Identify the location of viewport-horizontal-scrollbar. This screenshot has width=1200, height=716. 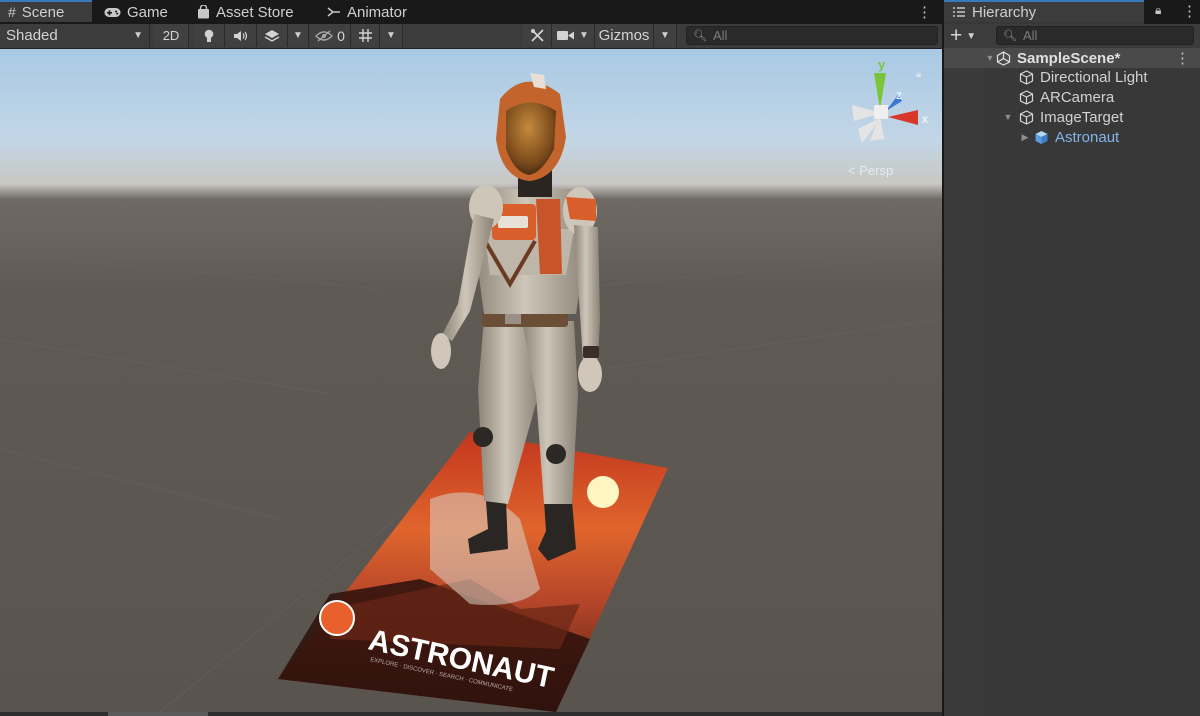
(471, 714).